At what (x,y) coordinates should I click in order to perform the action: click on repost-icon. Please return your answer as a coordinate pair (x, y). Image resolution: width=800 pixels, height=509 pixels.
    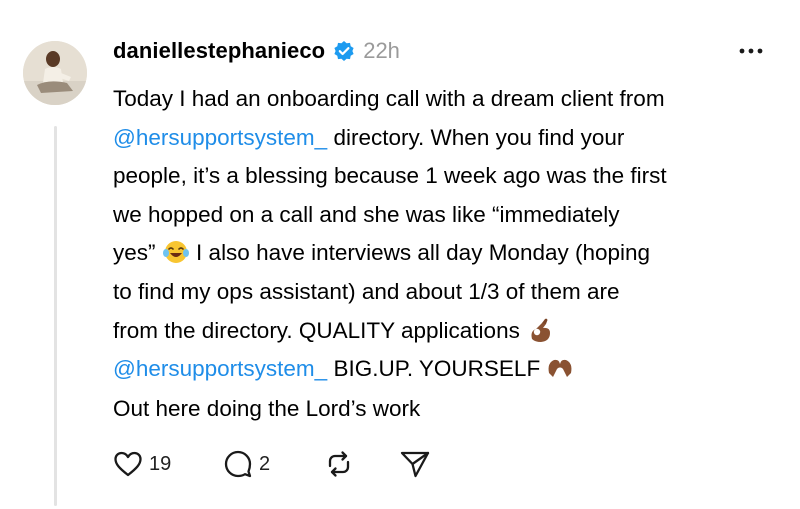
    Looking at the image, I should click on (339, 464).